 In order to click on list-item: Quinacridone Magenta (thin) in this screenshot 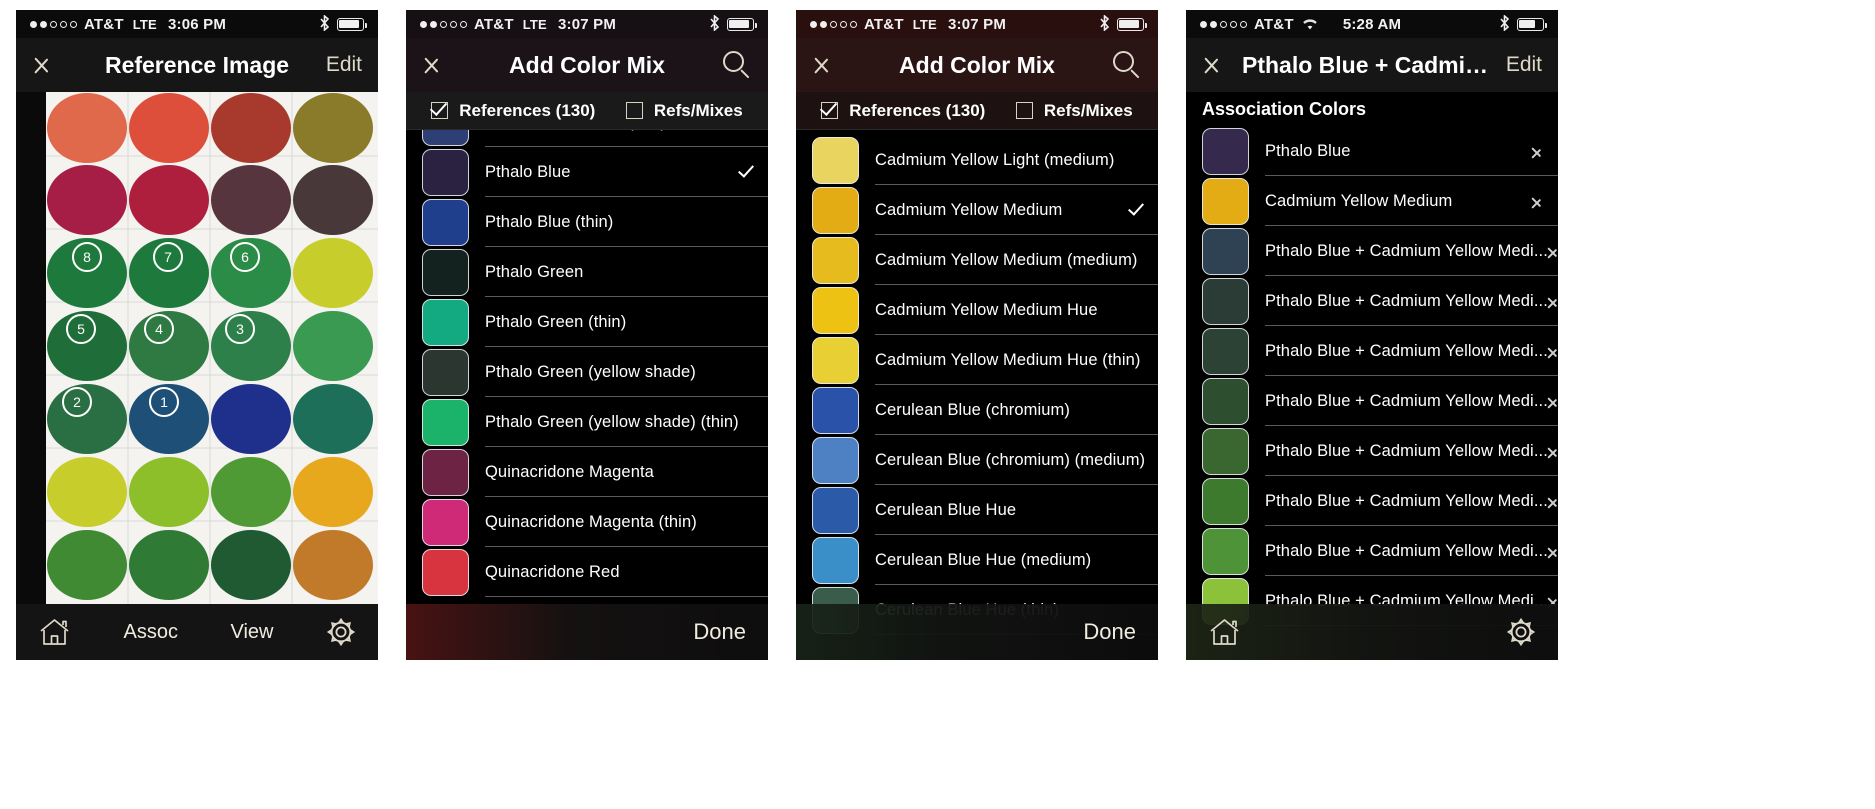, I will do `click(587, 522)`.